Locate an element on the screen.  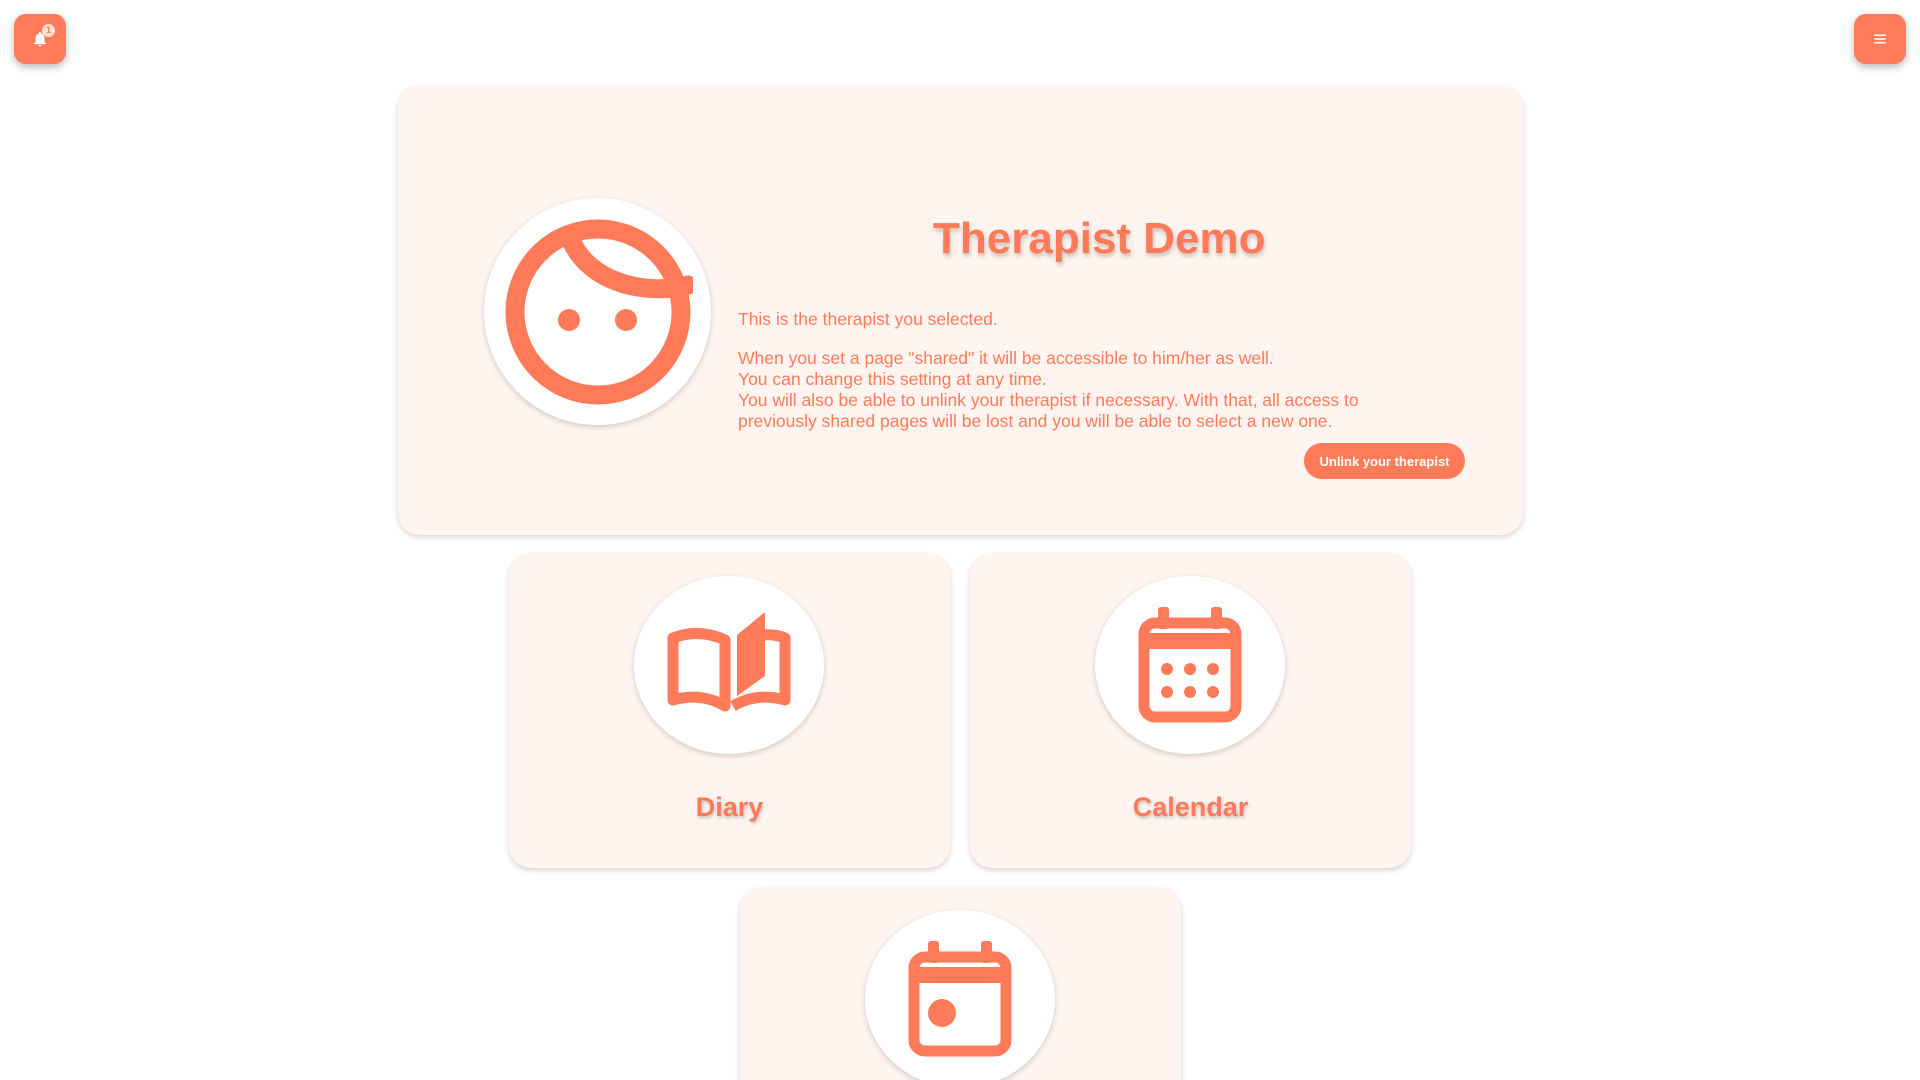
event-tile is located at coordinates (960, 984).